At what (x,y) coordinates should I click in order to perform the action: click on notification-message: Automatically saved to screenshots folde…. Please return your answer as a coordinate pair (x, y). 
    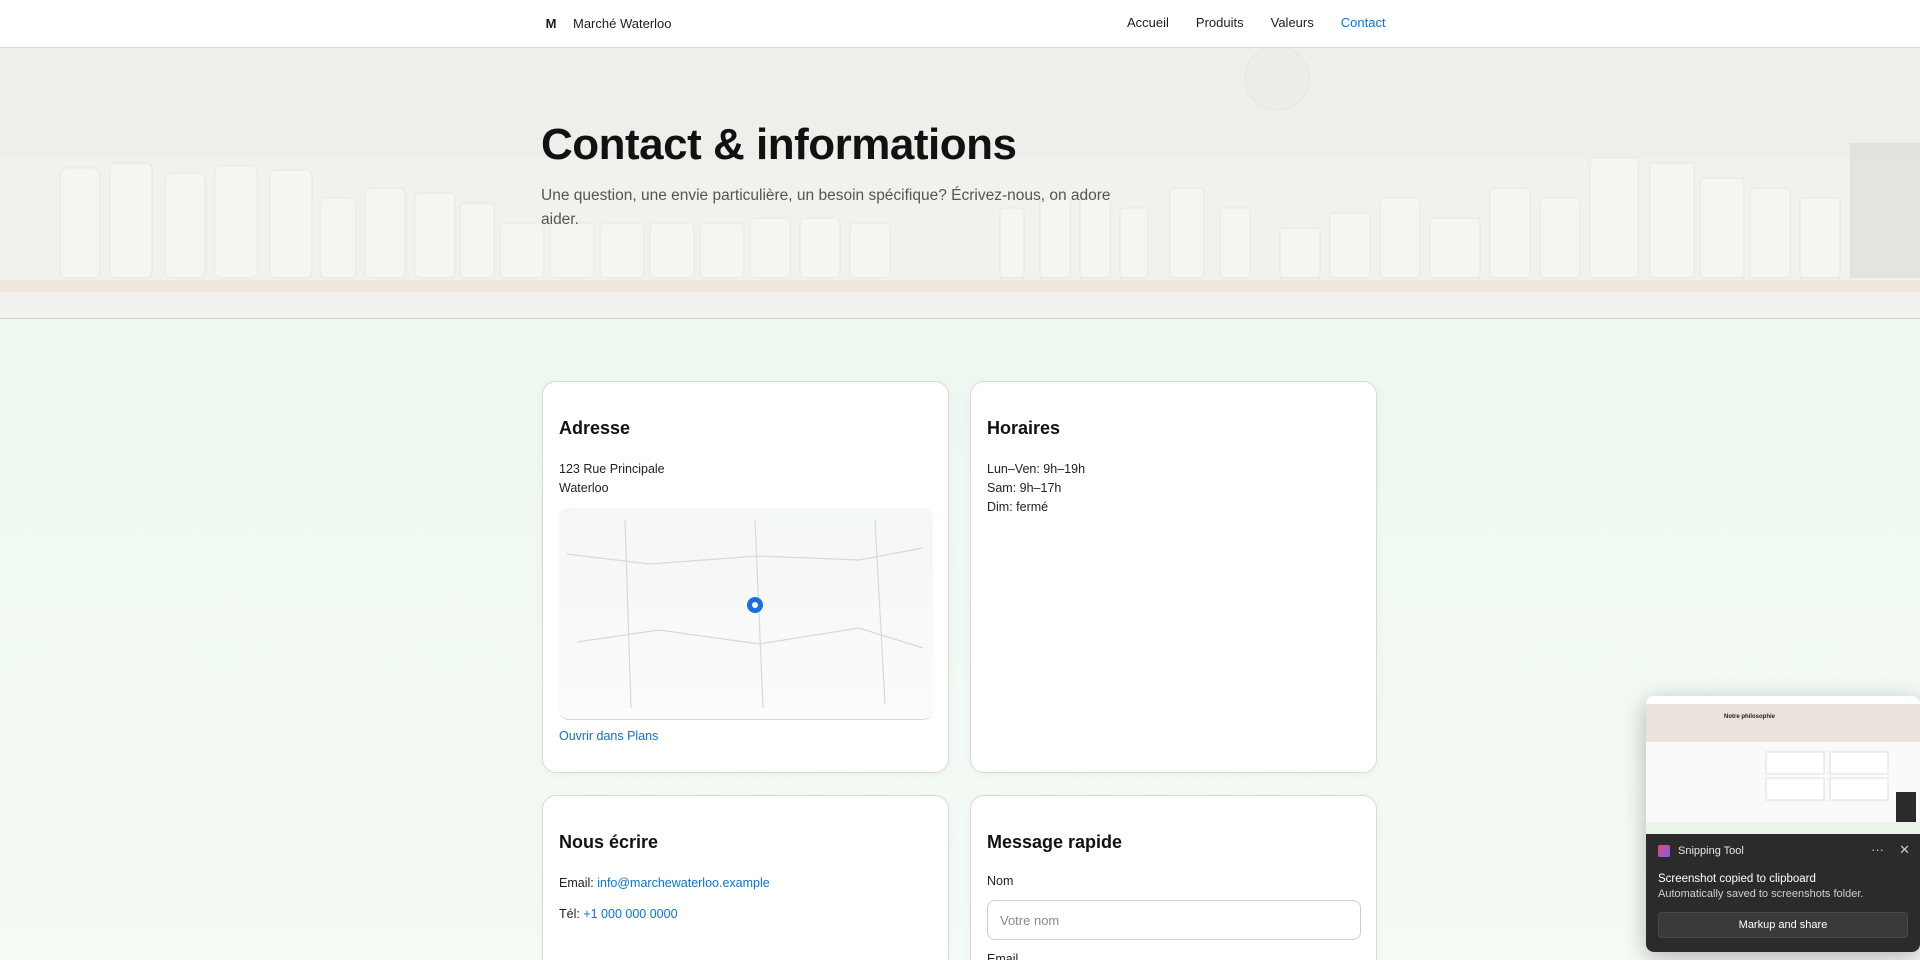
    Looking at the image, I should click on (1761, 894).